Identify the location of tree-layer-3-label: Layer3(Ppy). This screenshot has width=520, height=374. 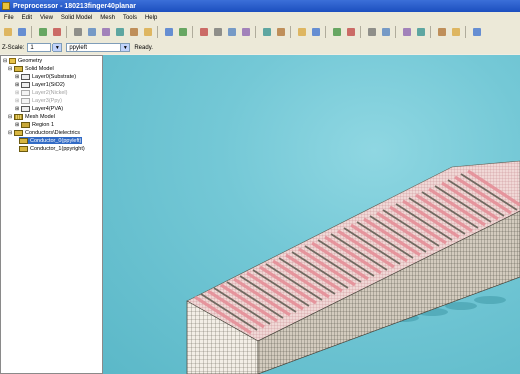
(47, 100).